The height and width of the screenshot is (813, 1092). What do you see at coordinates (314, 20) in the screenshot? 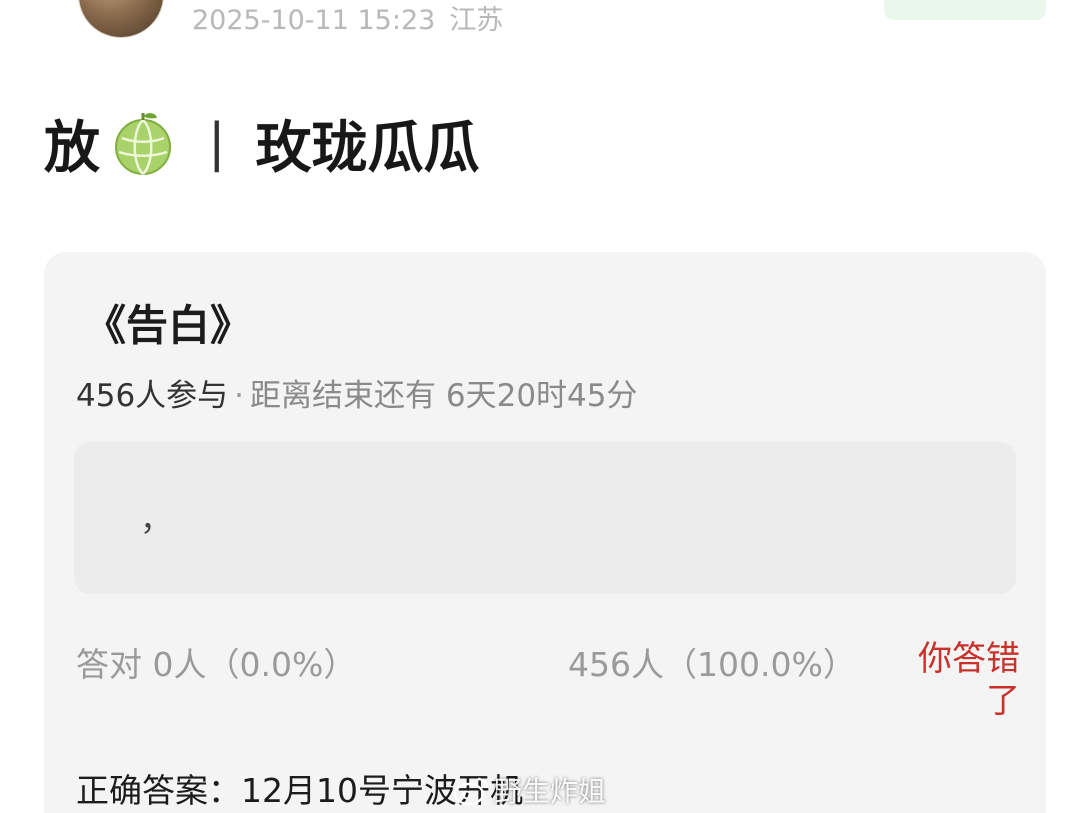
I see `post-timestamp: 2025-10-11 15:23` at bounding box center [314, 20].